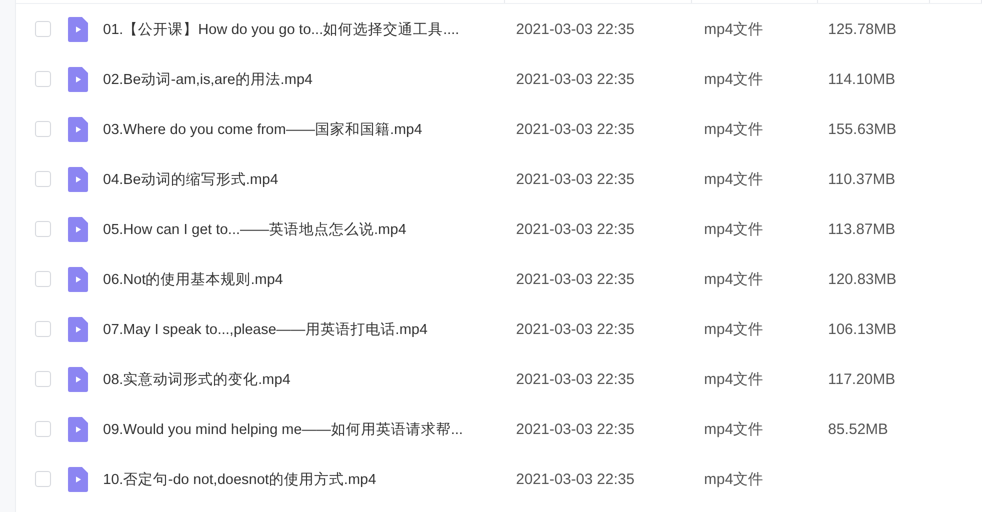 The height and width of the screenshot is (512, 982). Describe the element at coordinates (862, 129) in the screenshot. I see `file-size: 155.63MB` at that location.